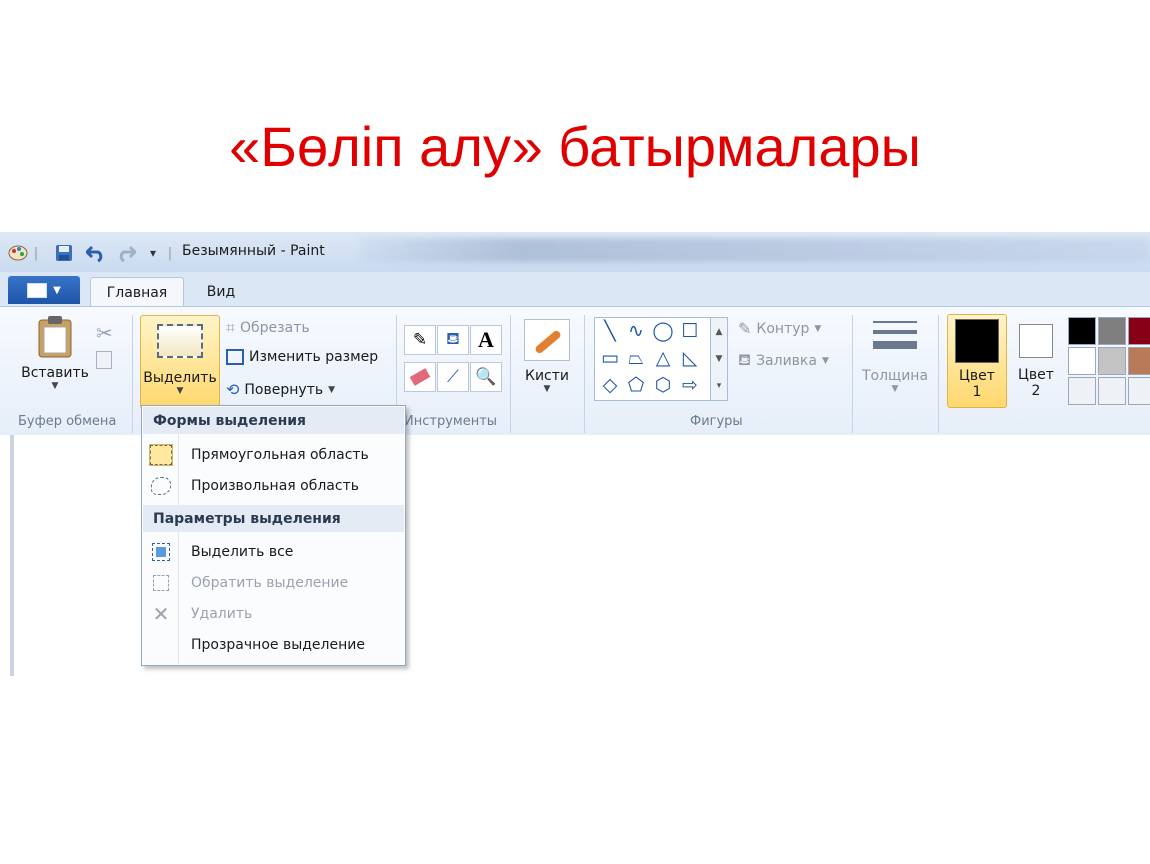  Describe the element at coordinates (547, 340) in the screenshot. I see `brush-icon` at that location.